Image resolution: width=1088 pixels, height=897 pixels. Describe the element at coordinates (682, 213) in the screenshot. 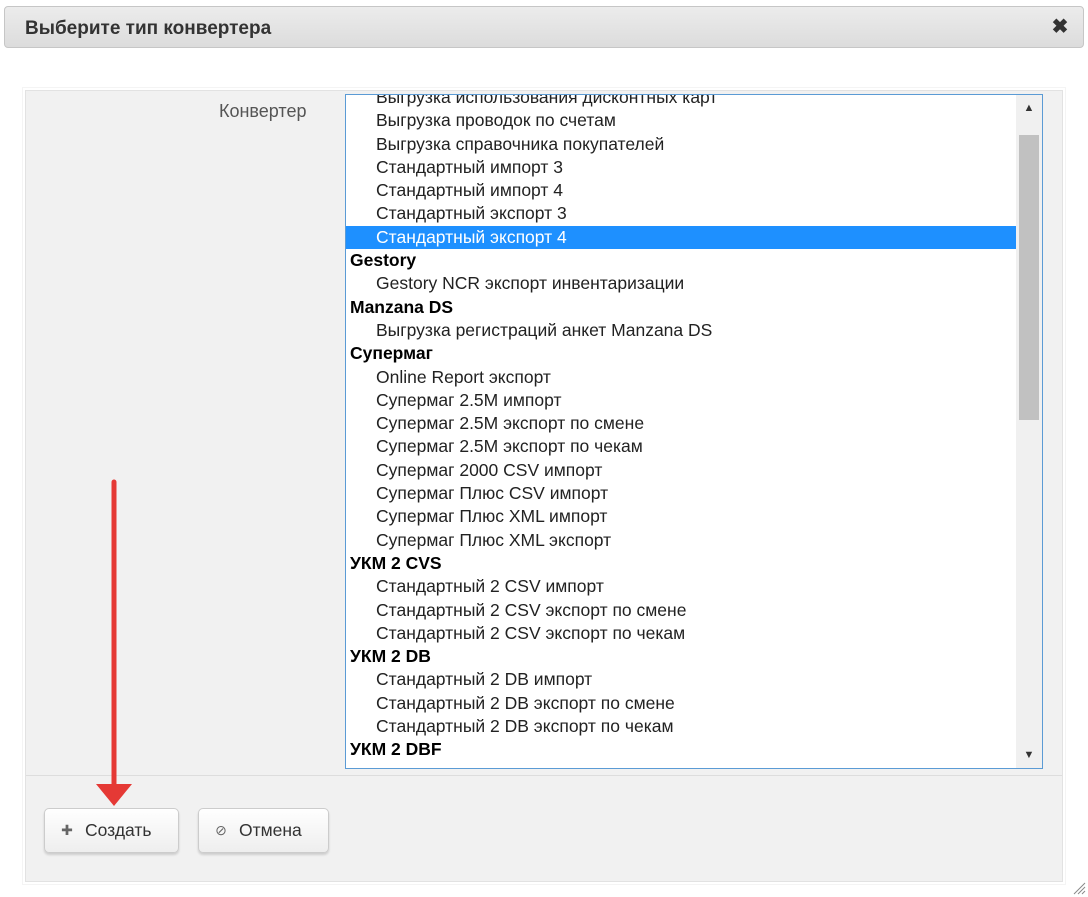

I see `list-item: Стандартный экспорт 3` at that location.